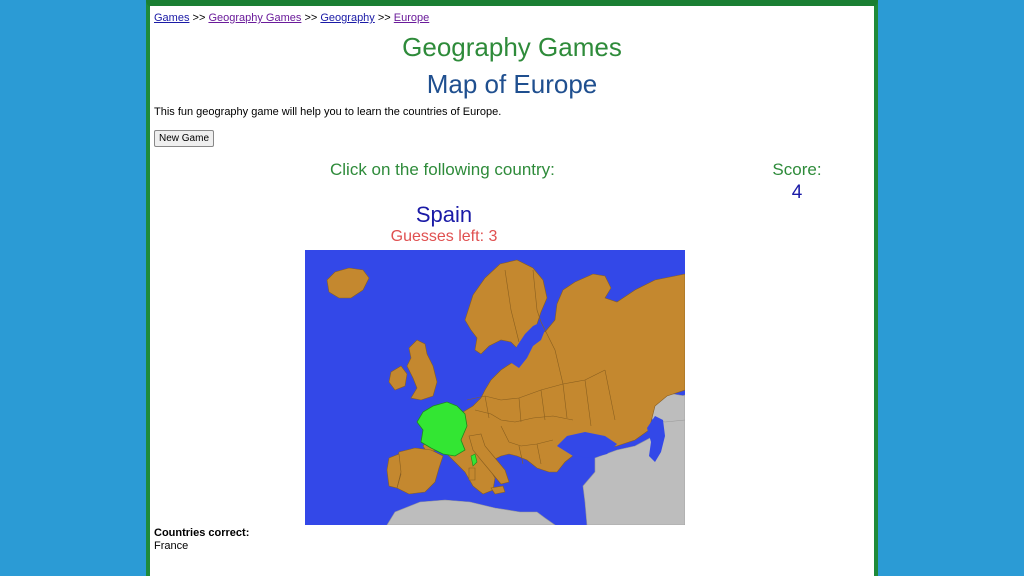  What do you see at coordinates (411, 18) in the screenshot?
I see `breadcrumb-link-europe: Europe` at bounding box center [411, 18].